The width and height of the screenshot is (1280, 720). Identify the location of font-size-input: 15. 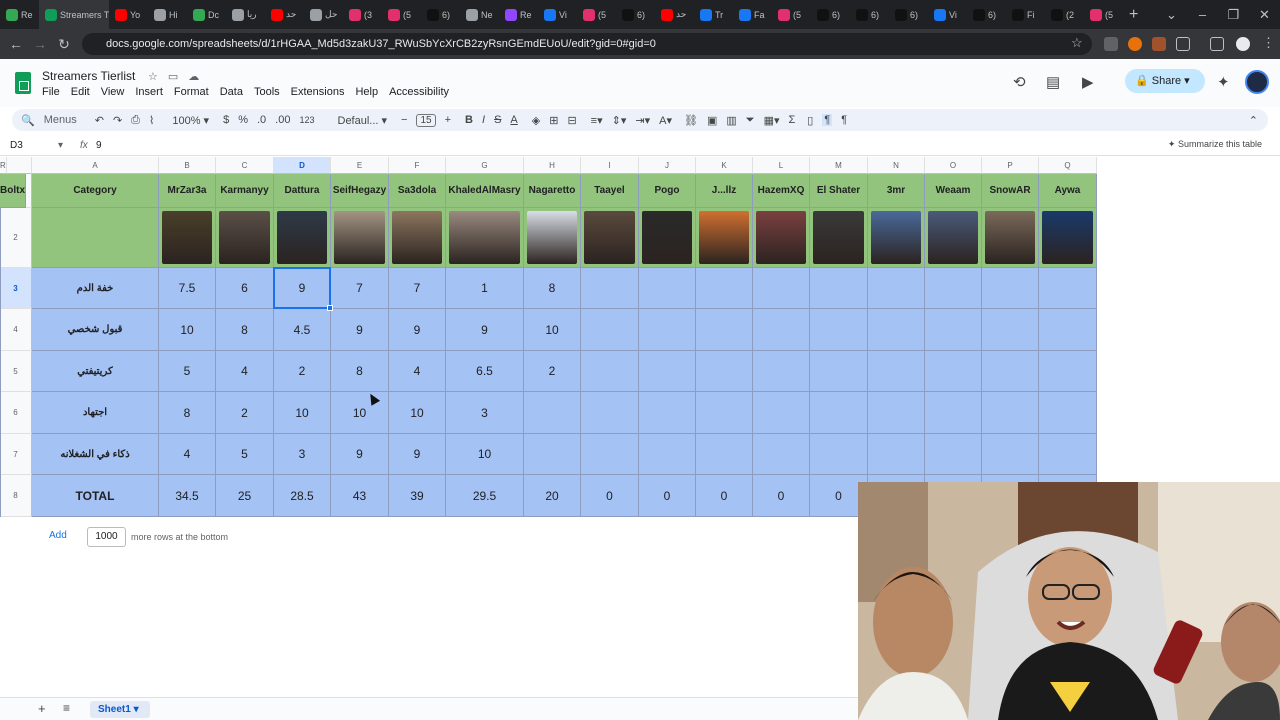
(426, 120).